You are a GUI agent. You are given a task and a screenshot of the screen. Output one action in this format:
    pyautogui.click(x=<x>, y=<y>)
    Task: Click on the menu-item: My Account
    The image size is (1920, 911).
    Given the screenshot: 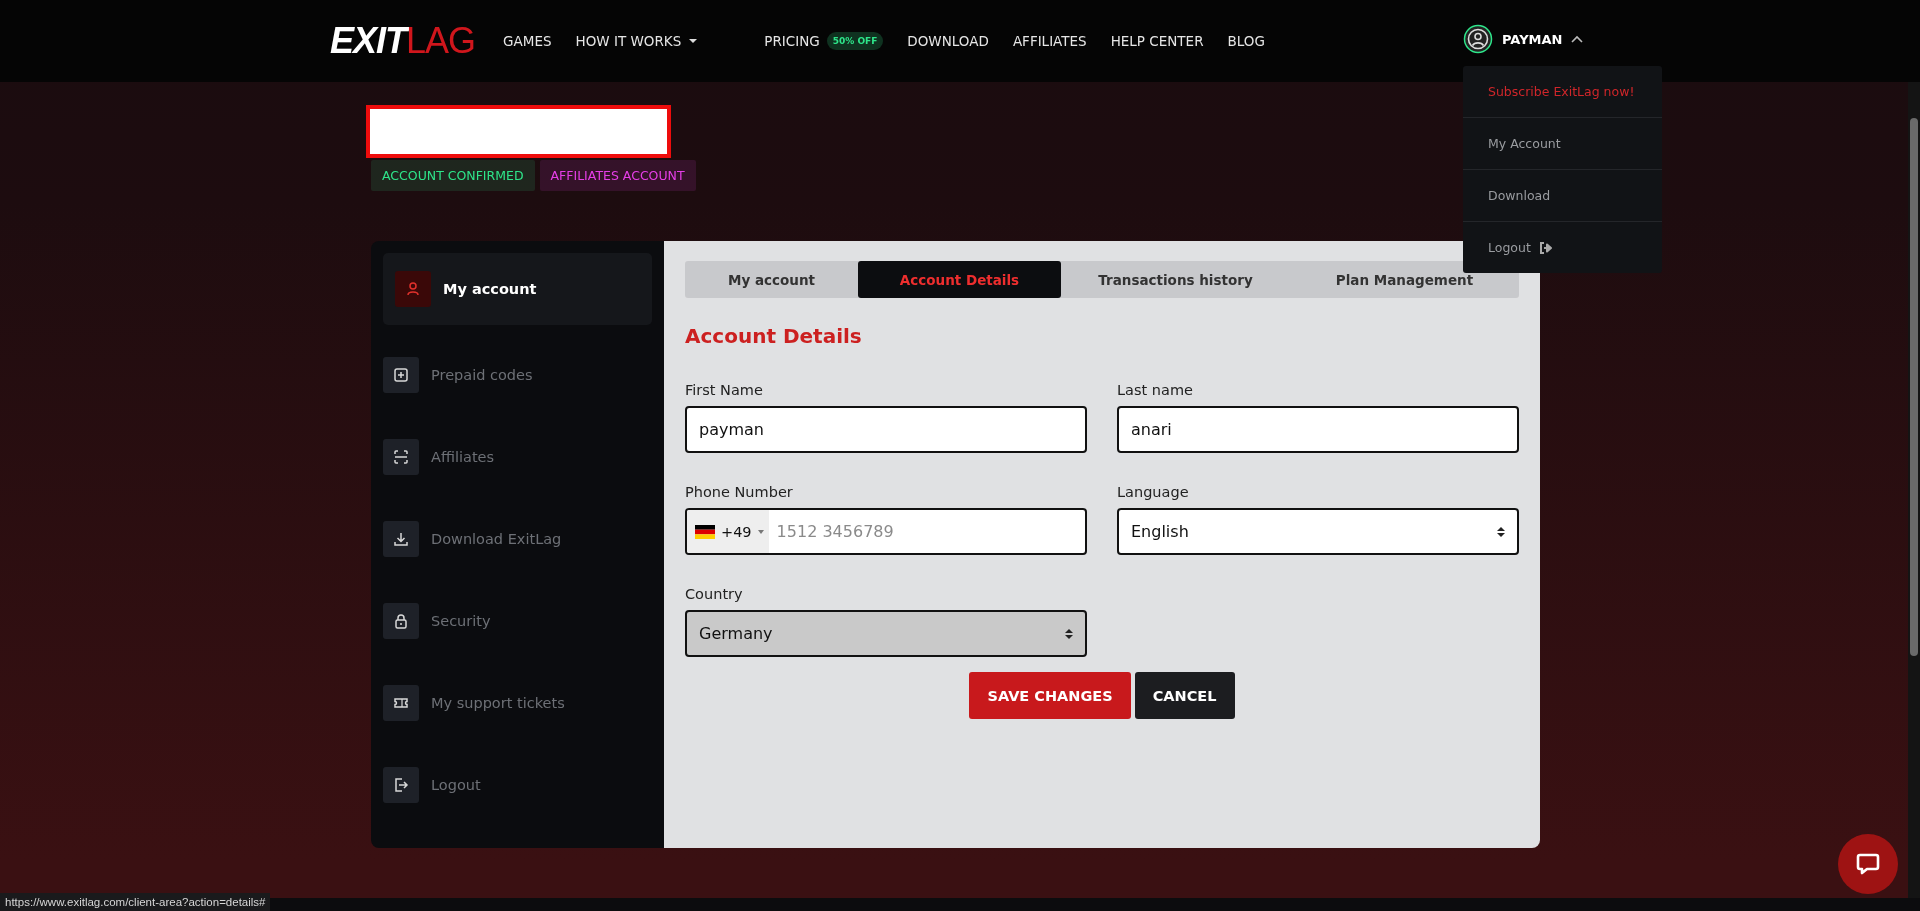 What is the action you would take?
    pyautogui.click(x=1562, y=143)
    